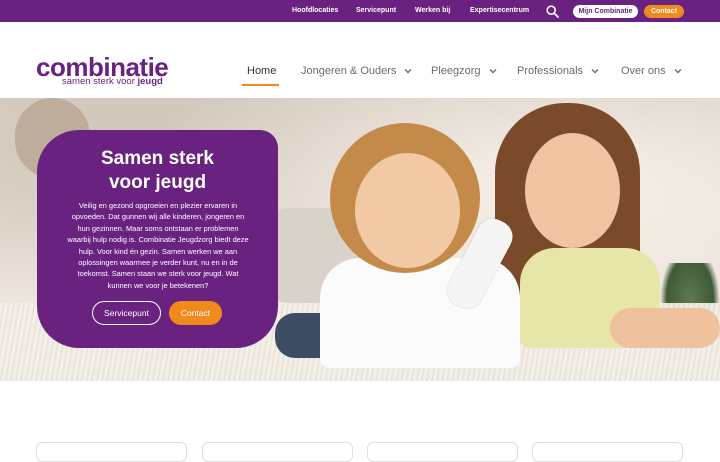 This screenshot has height=462, width=720. I want to click on utility-link-expertisecentrum: Expertisecentrum, so click(499, 10).